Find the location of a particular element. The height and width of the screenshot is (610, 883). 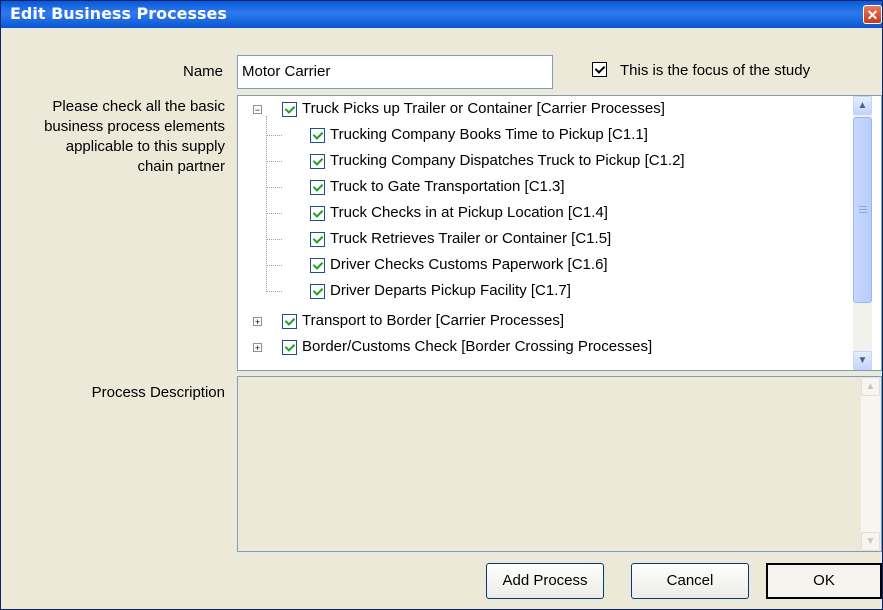

name-field: Motor Carrier is located at coordinates (395, 72).